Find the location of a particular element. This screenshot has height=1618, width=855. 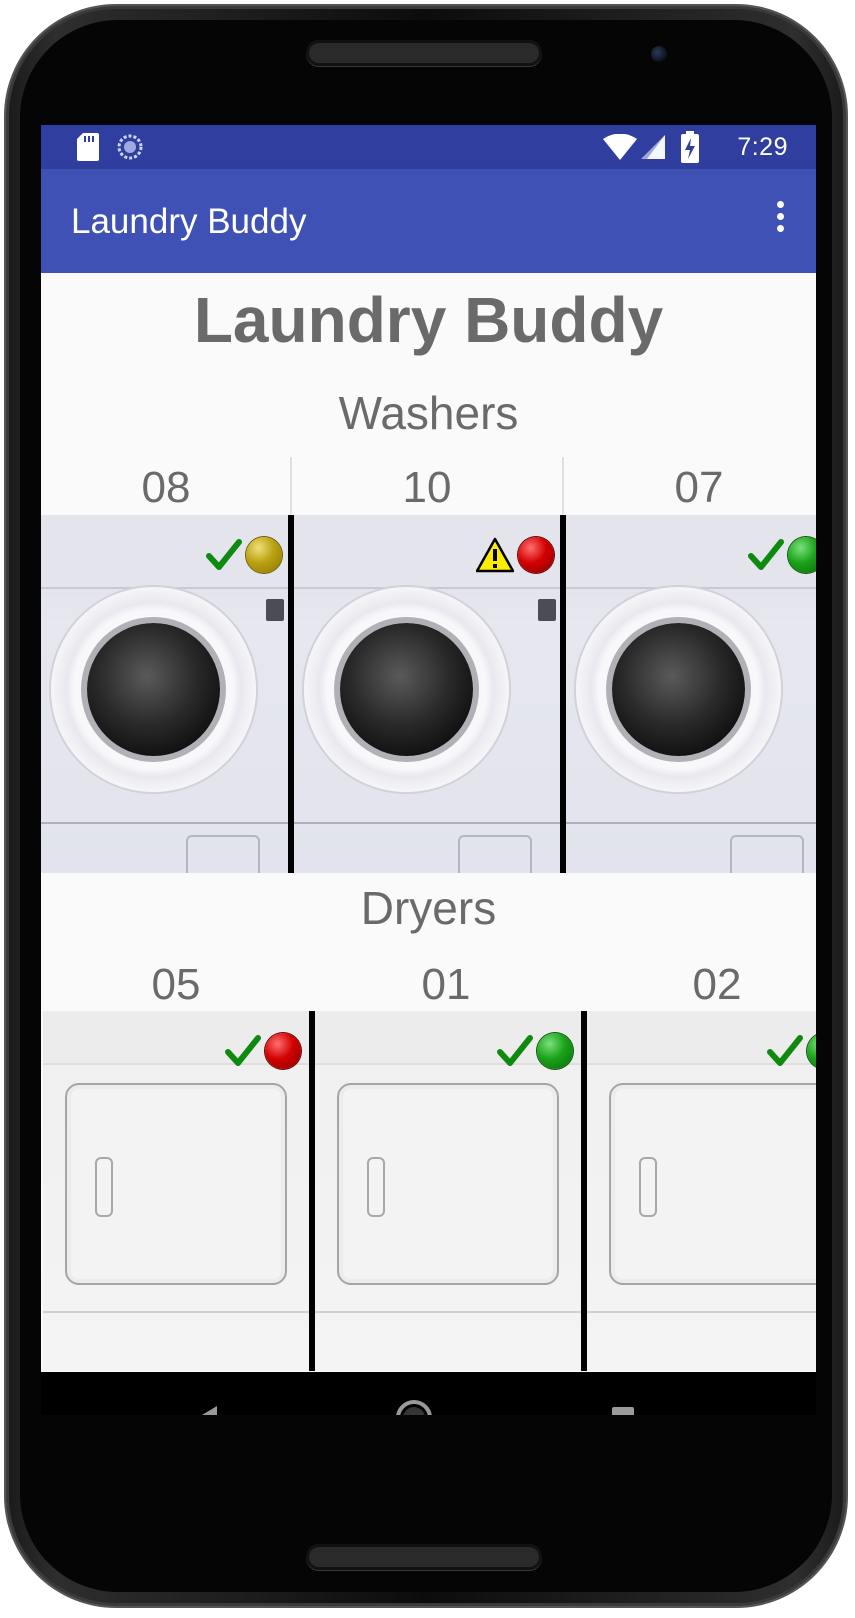

washer-labels: 08 10 07 is located at coordinates (428, 486).